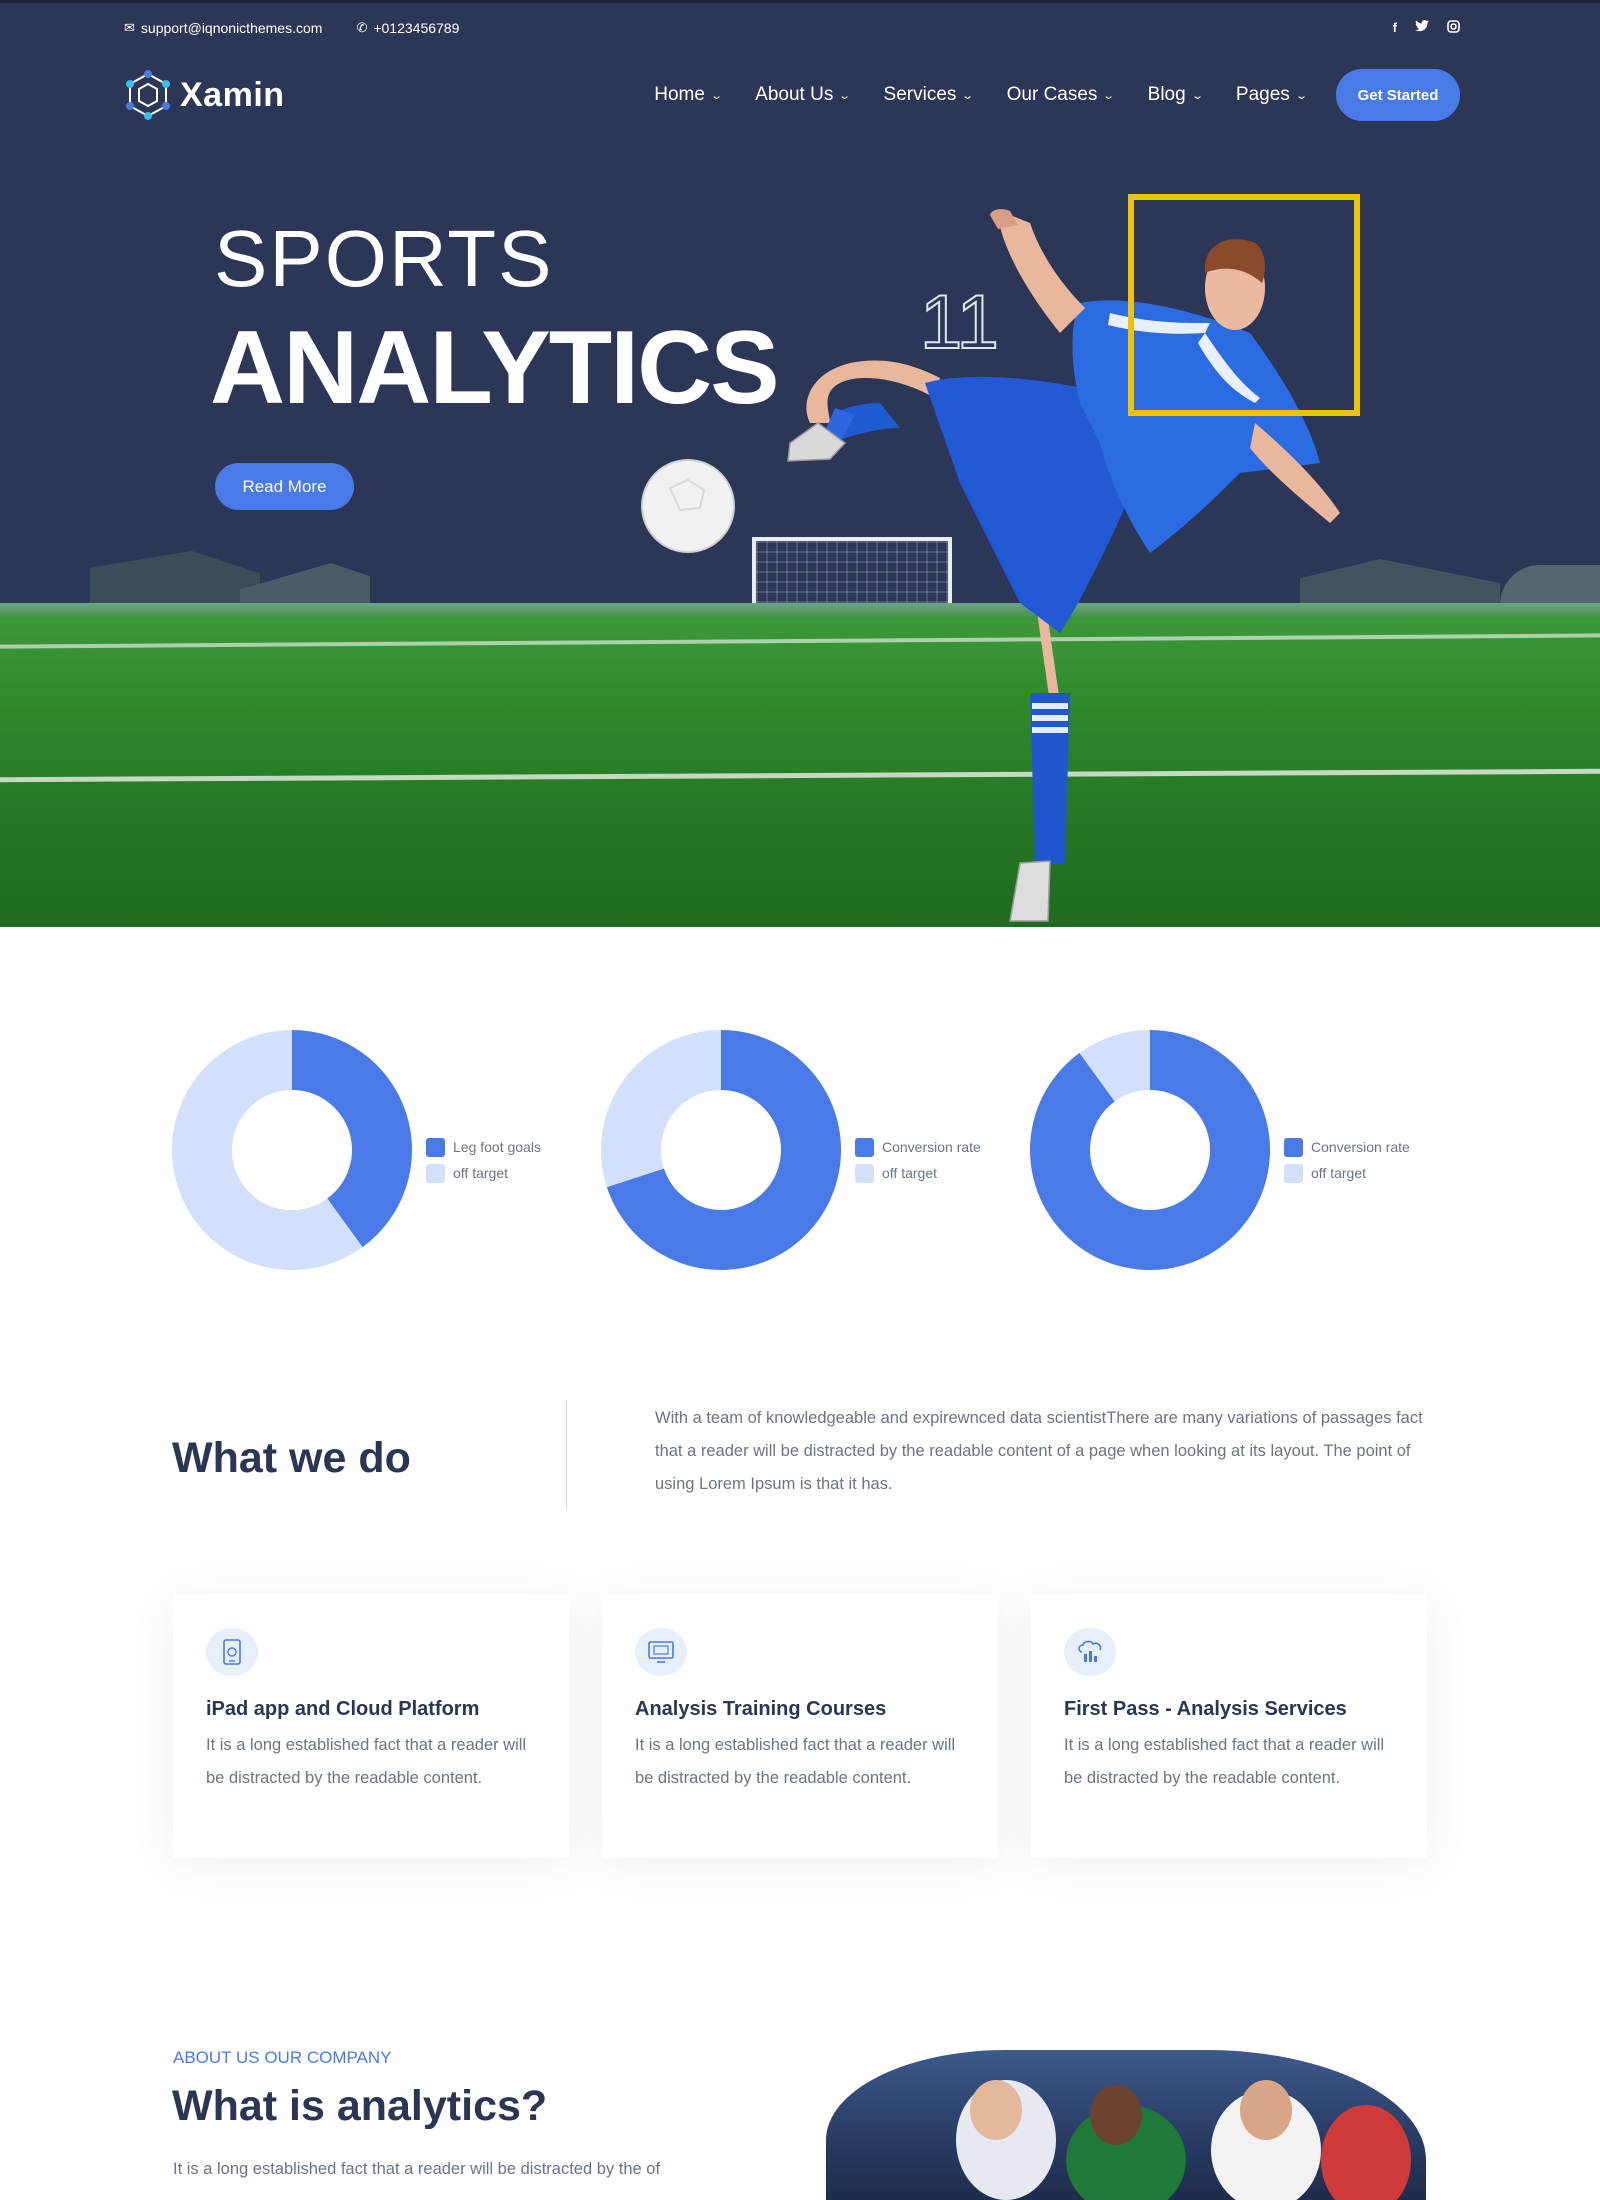  I want to click on twitter-icon, so click(1422, 28).